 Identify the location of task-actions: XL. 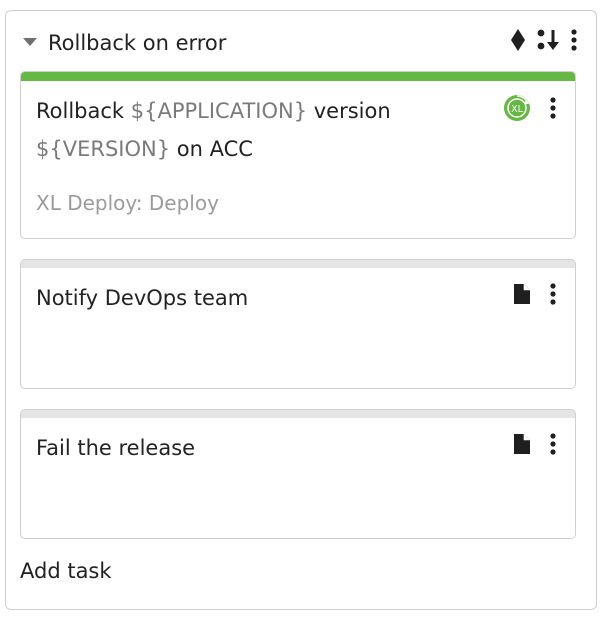
(530, 110).